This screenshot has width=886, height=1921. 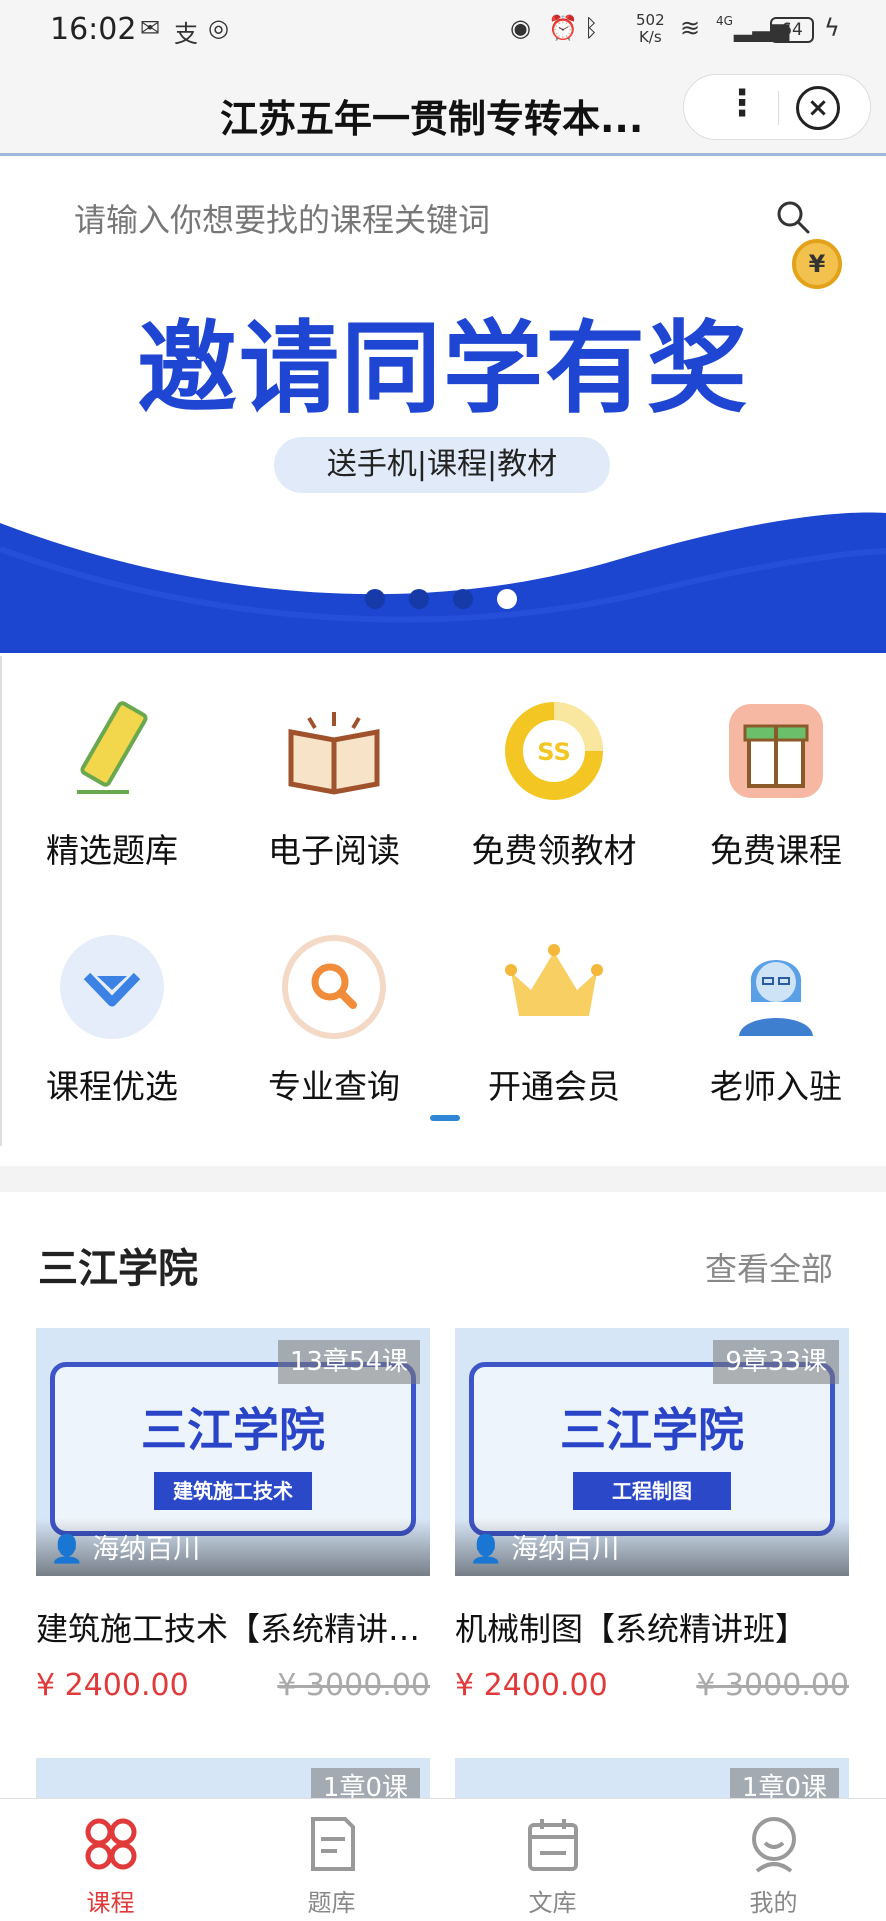 What do you see at coordinates (724, 21) in the screenshot?
I see `network-type: 4G` at bounding box center [724, 21].